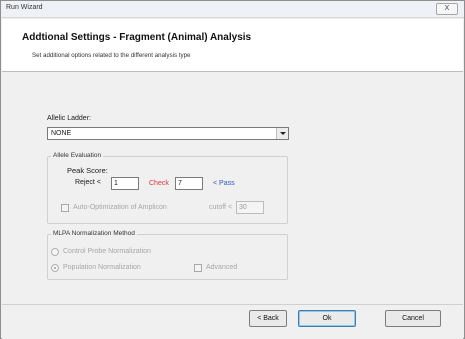 The height and width of the screenshot is (339, 465). What do you see at coordinates (55, 252) in the screenshot?
I see `control-probe-radio` at bounding box center [55, 252].